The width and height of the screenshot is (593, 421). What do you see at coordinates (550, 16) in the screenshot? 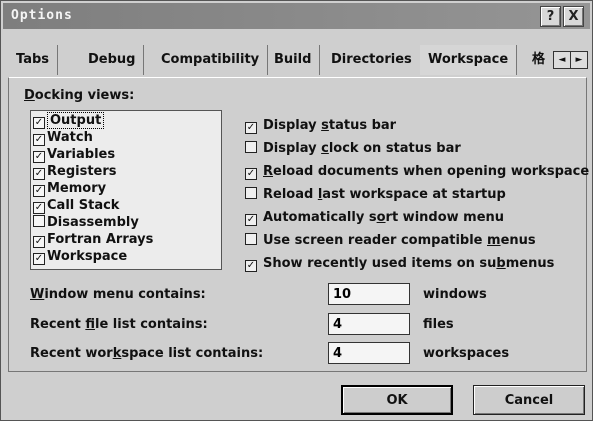
I see `help-button: ?` at bounding box center [550, 16].